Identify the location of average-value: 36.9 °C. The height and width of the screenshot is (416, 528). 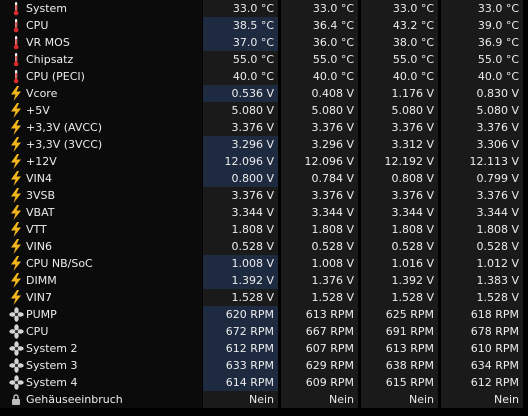
(482, 42).